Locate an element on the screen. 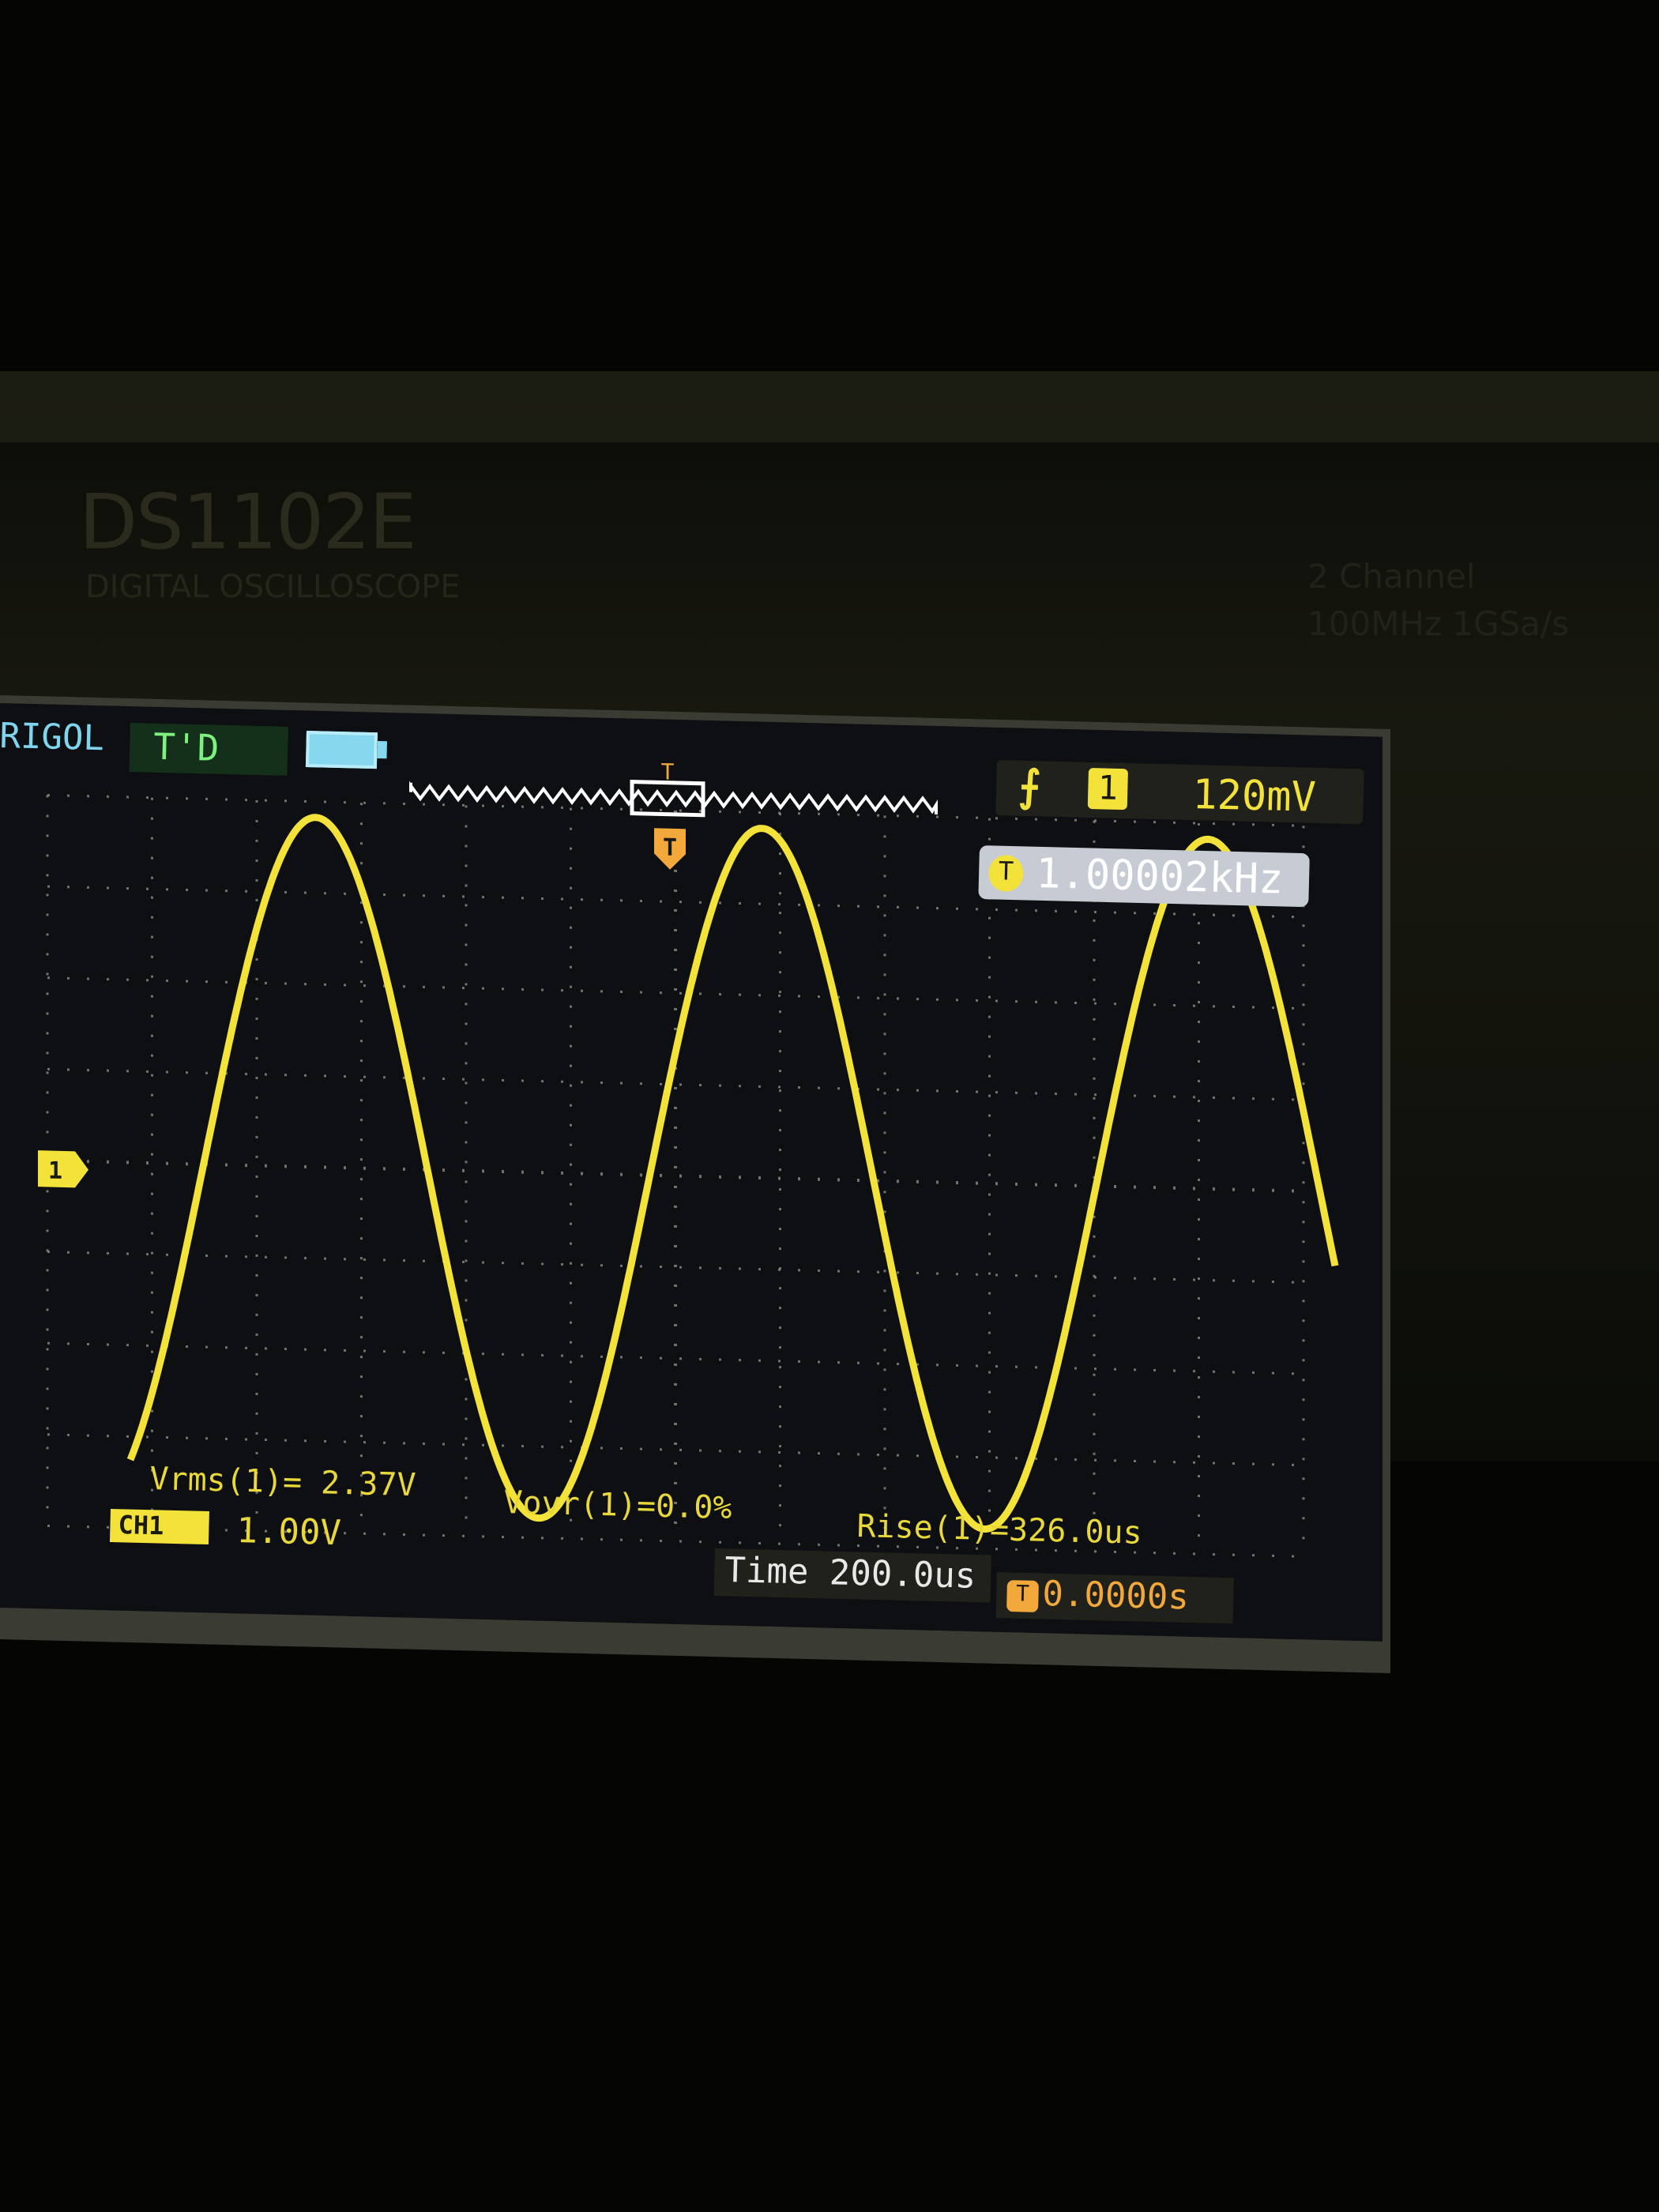 This screenshot has width=1659, height=2212. channel-1-ground-marker: 1 is located at coordinates (63, 1169).